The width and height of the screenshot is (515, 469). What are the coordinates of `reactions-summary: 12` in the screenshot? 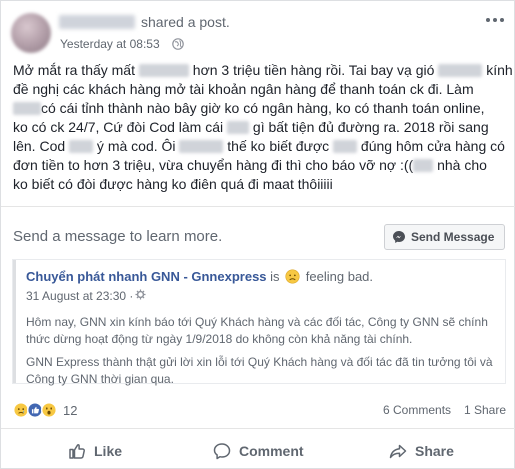 It's located at (45, 410).